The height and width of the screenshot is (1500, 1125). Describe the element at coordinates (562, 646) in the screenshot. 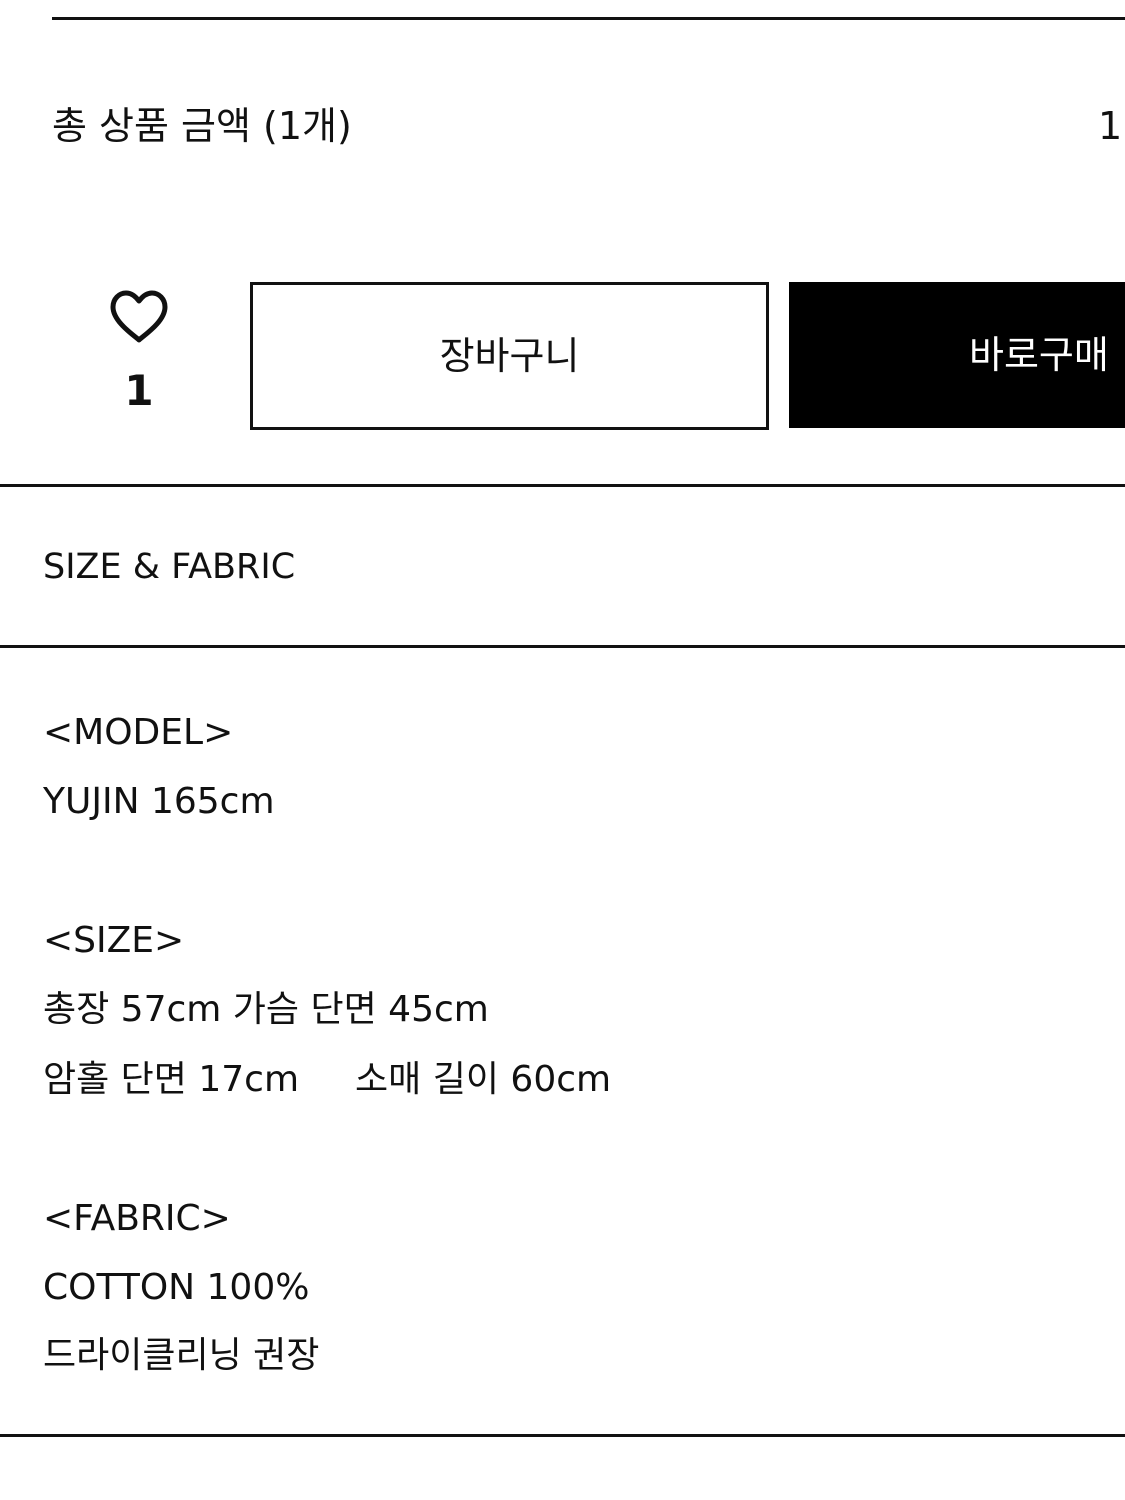

I see `section-divider-middle` at that location.